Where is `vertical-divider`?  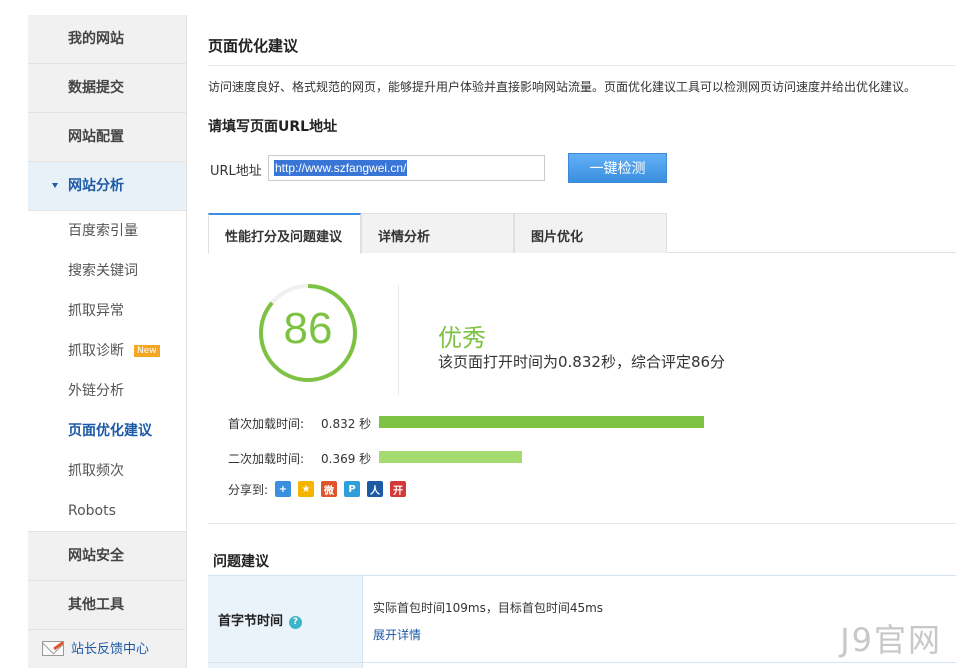
vertical-divider is located at coordinates (398, 340).